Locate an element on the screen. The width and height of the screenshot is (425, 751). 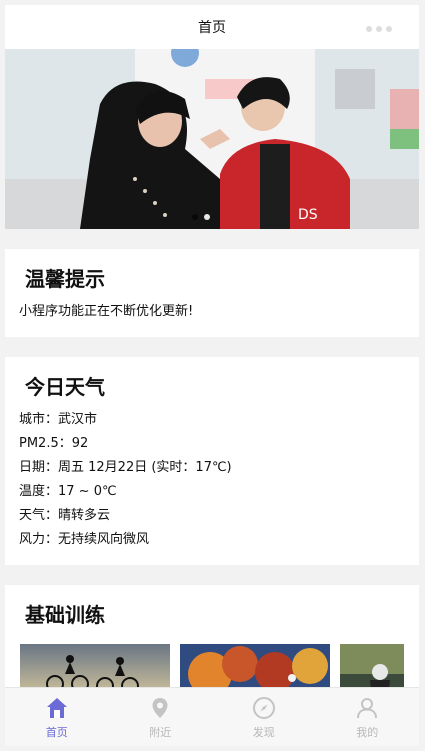
compass-icon is located at coordinates (263, 708).